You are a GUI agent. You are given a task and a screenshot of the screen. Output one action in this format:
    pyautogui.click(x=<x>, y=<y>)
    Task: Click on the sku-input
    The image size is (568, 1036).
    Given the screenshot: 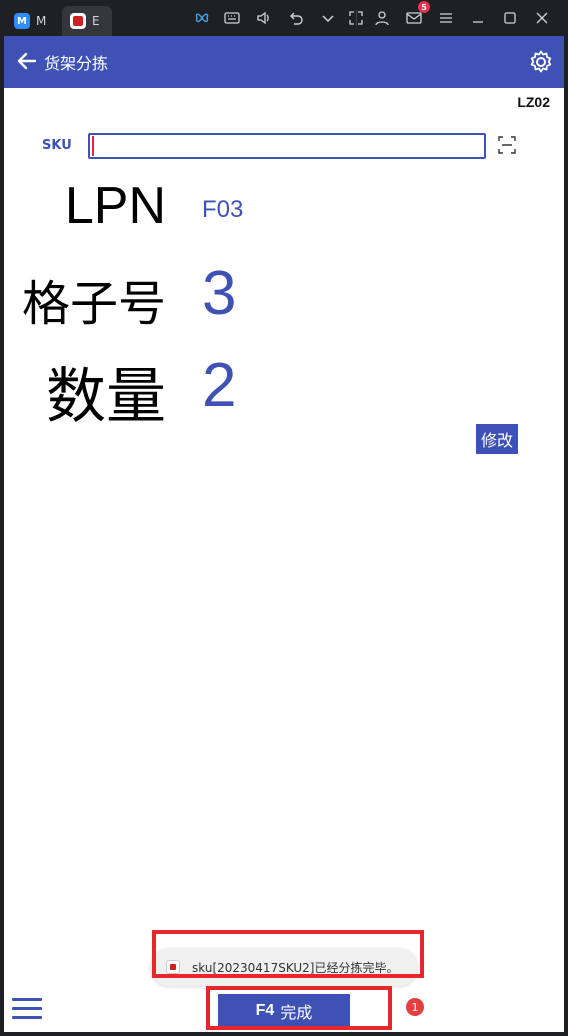 What is the action you would take?
    pyautogui.click(x=287, y=146)
    